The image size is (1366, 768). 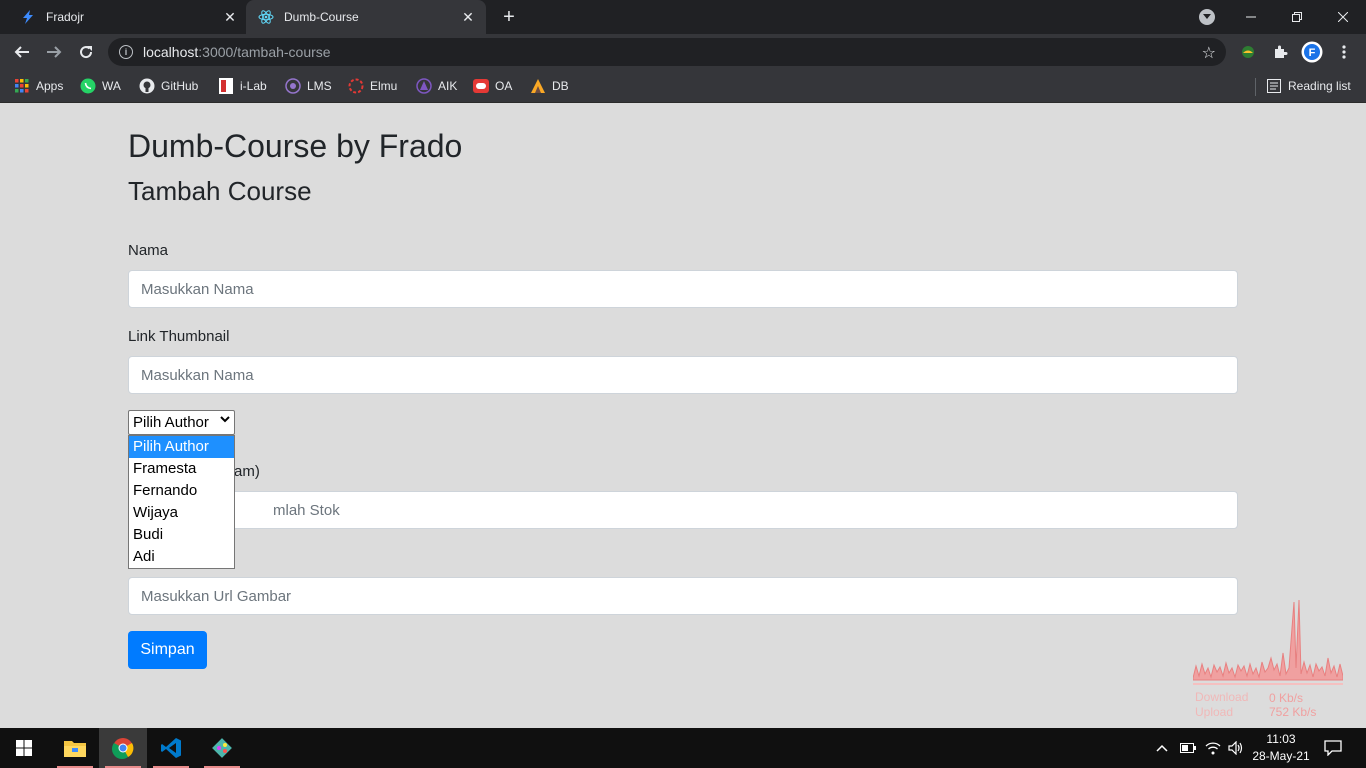 I want to click on bookmark-db: DB, so click(x=549, y=86).